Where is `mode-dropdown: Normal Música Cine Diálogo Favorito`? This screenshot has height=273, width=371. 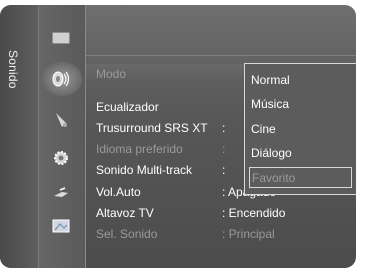 mode-dropdown: Normal Música Cine Diálogo Favorito is located at coordinates (300, 129).